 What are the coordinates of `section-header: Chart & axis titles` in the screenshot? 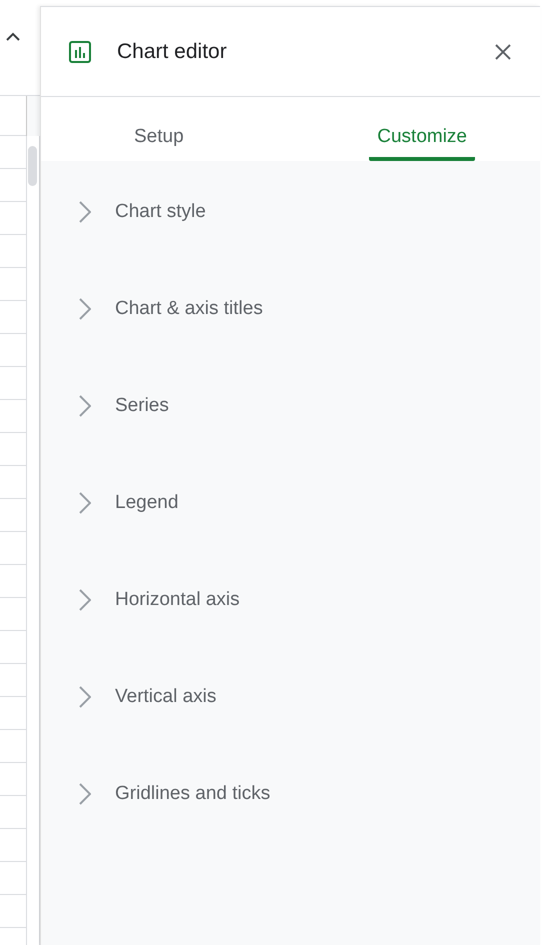 It's located at (189, 309).